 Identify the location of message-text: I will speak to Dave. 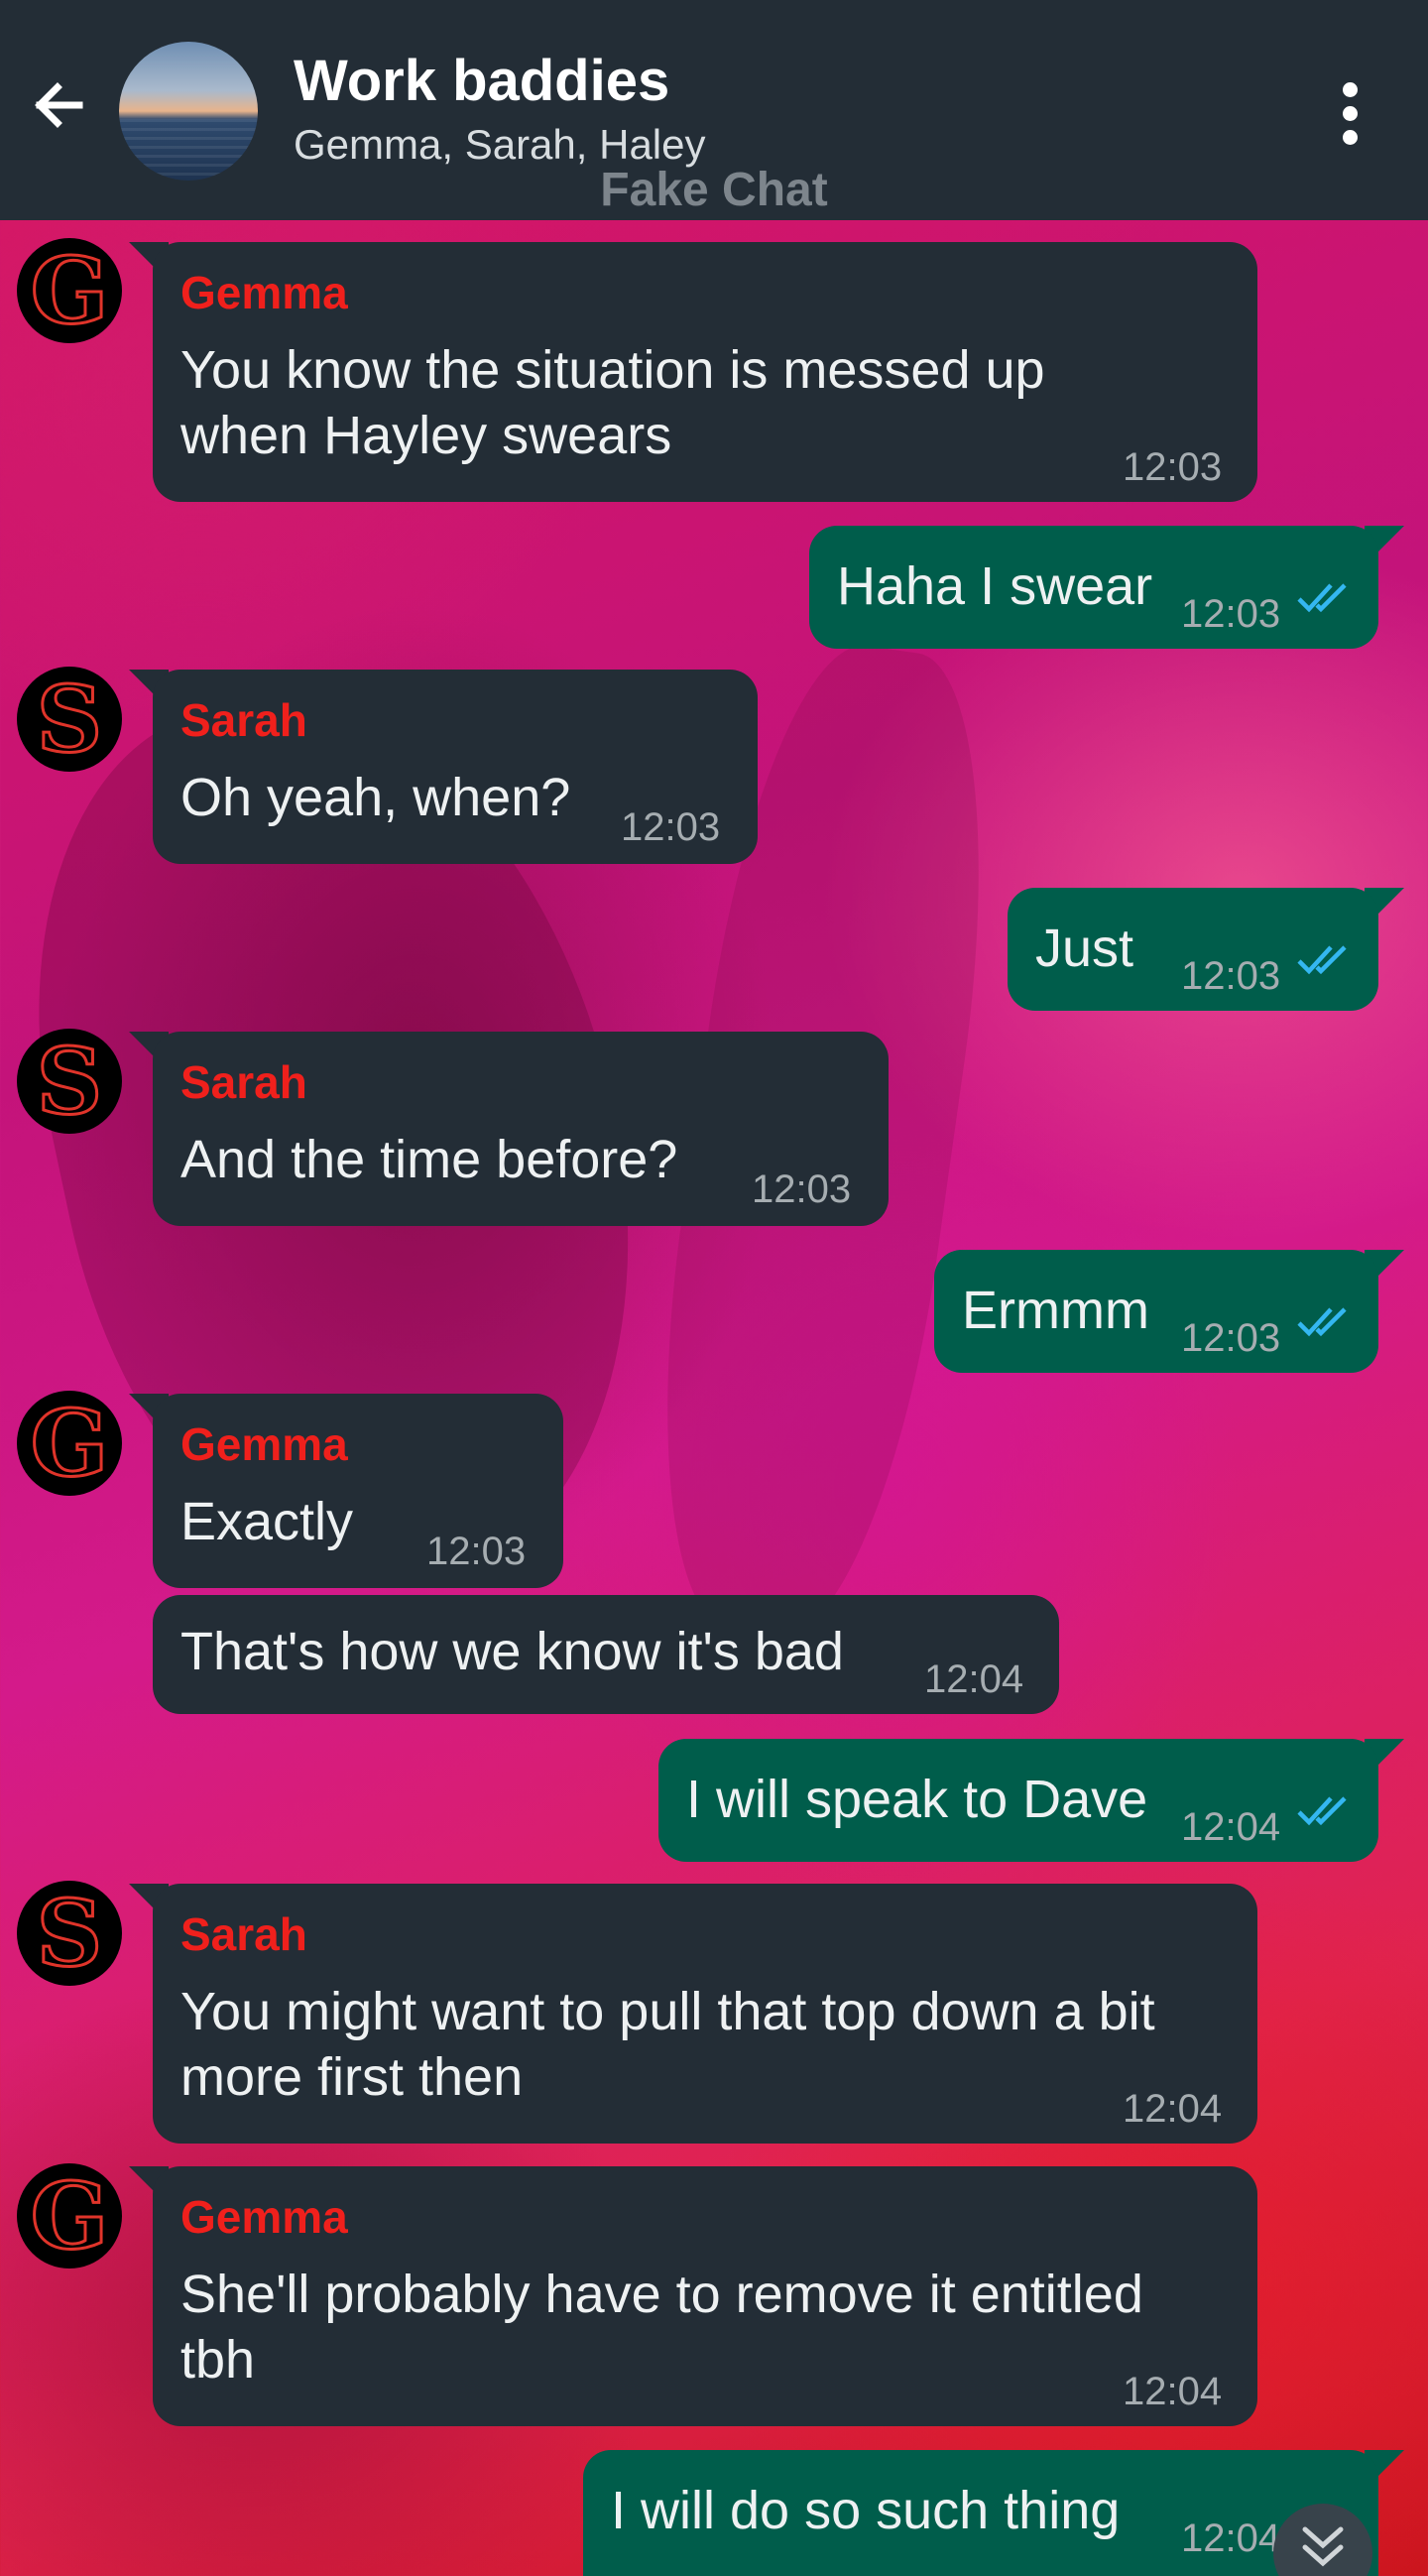
(917, 1799).